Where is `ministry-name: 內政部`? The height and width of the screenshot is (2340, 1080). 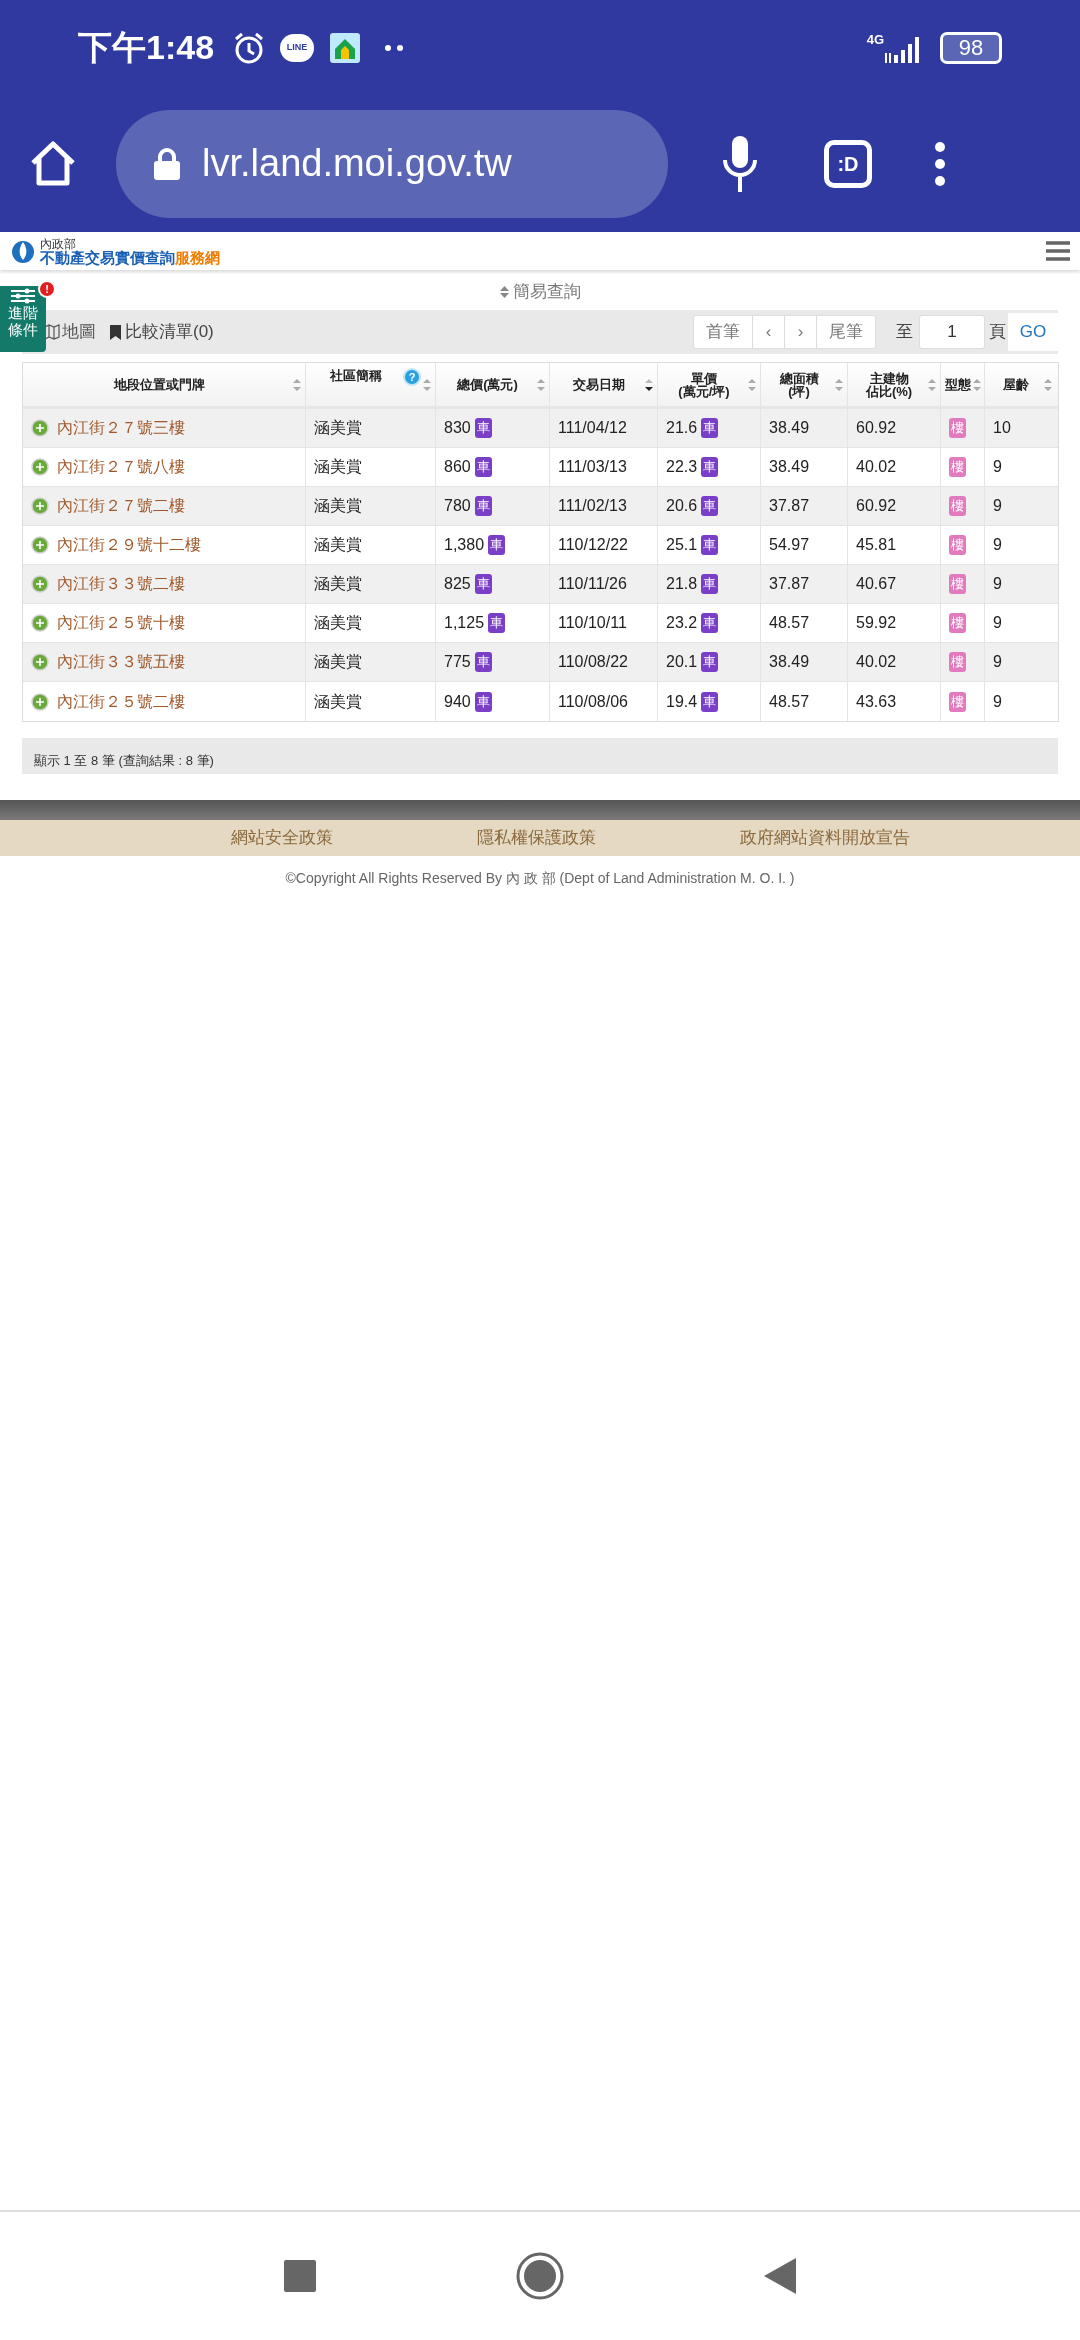 ministry-name: 內政部 is located at coordinates (58, 243).